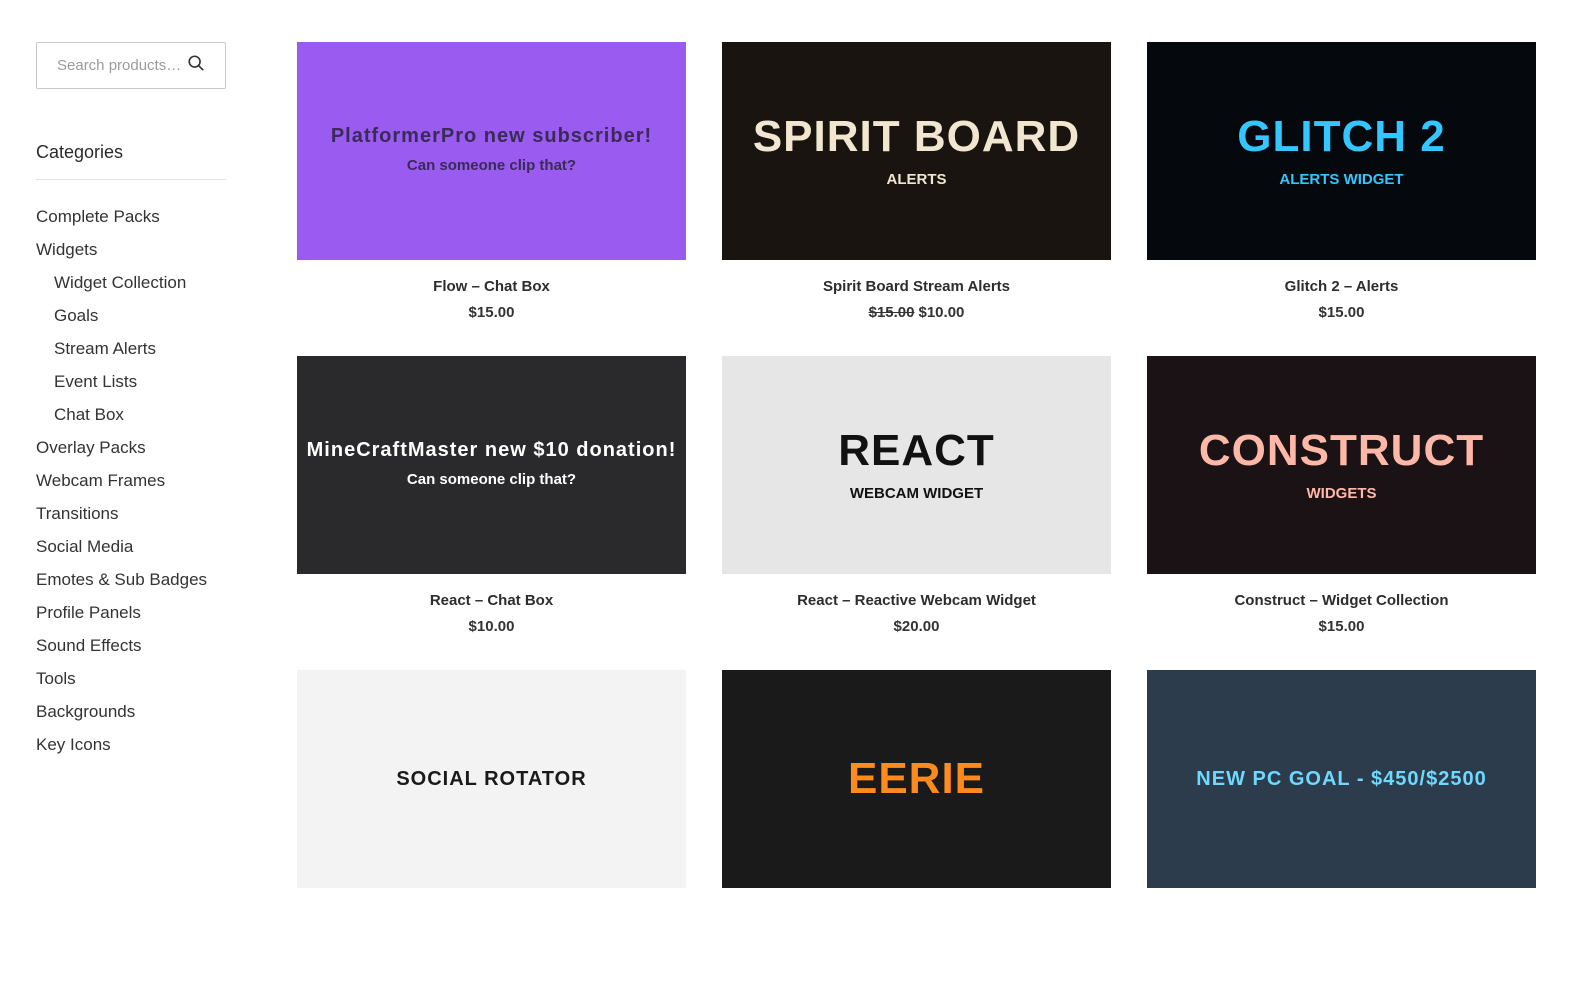 The height and width of the screenshot is (984, 1580). Describe the element at coordinates (916, 450) in the screenshot. I see `image-headline: REACT` at that location.